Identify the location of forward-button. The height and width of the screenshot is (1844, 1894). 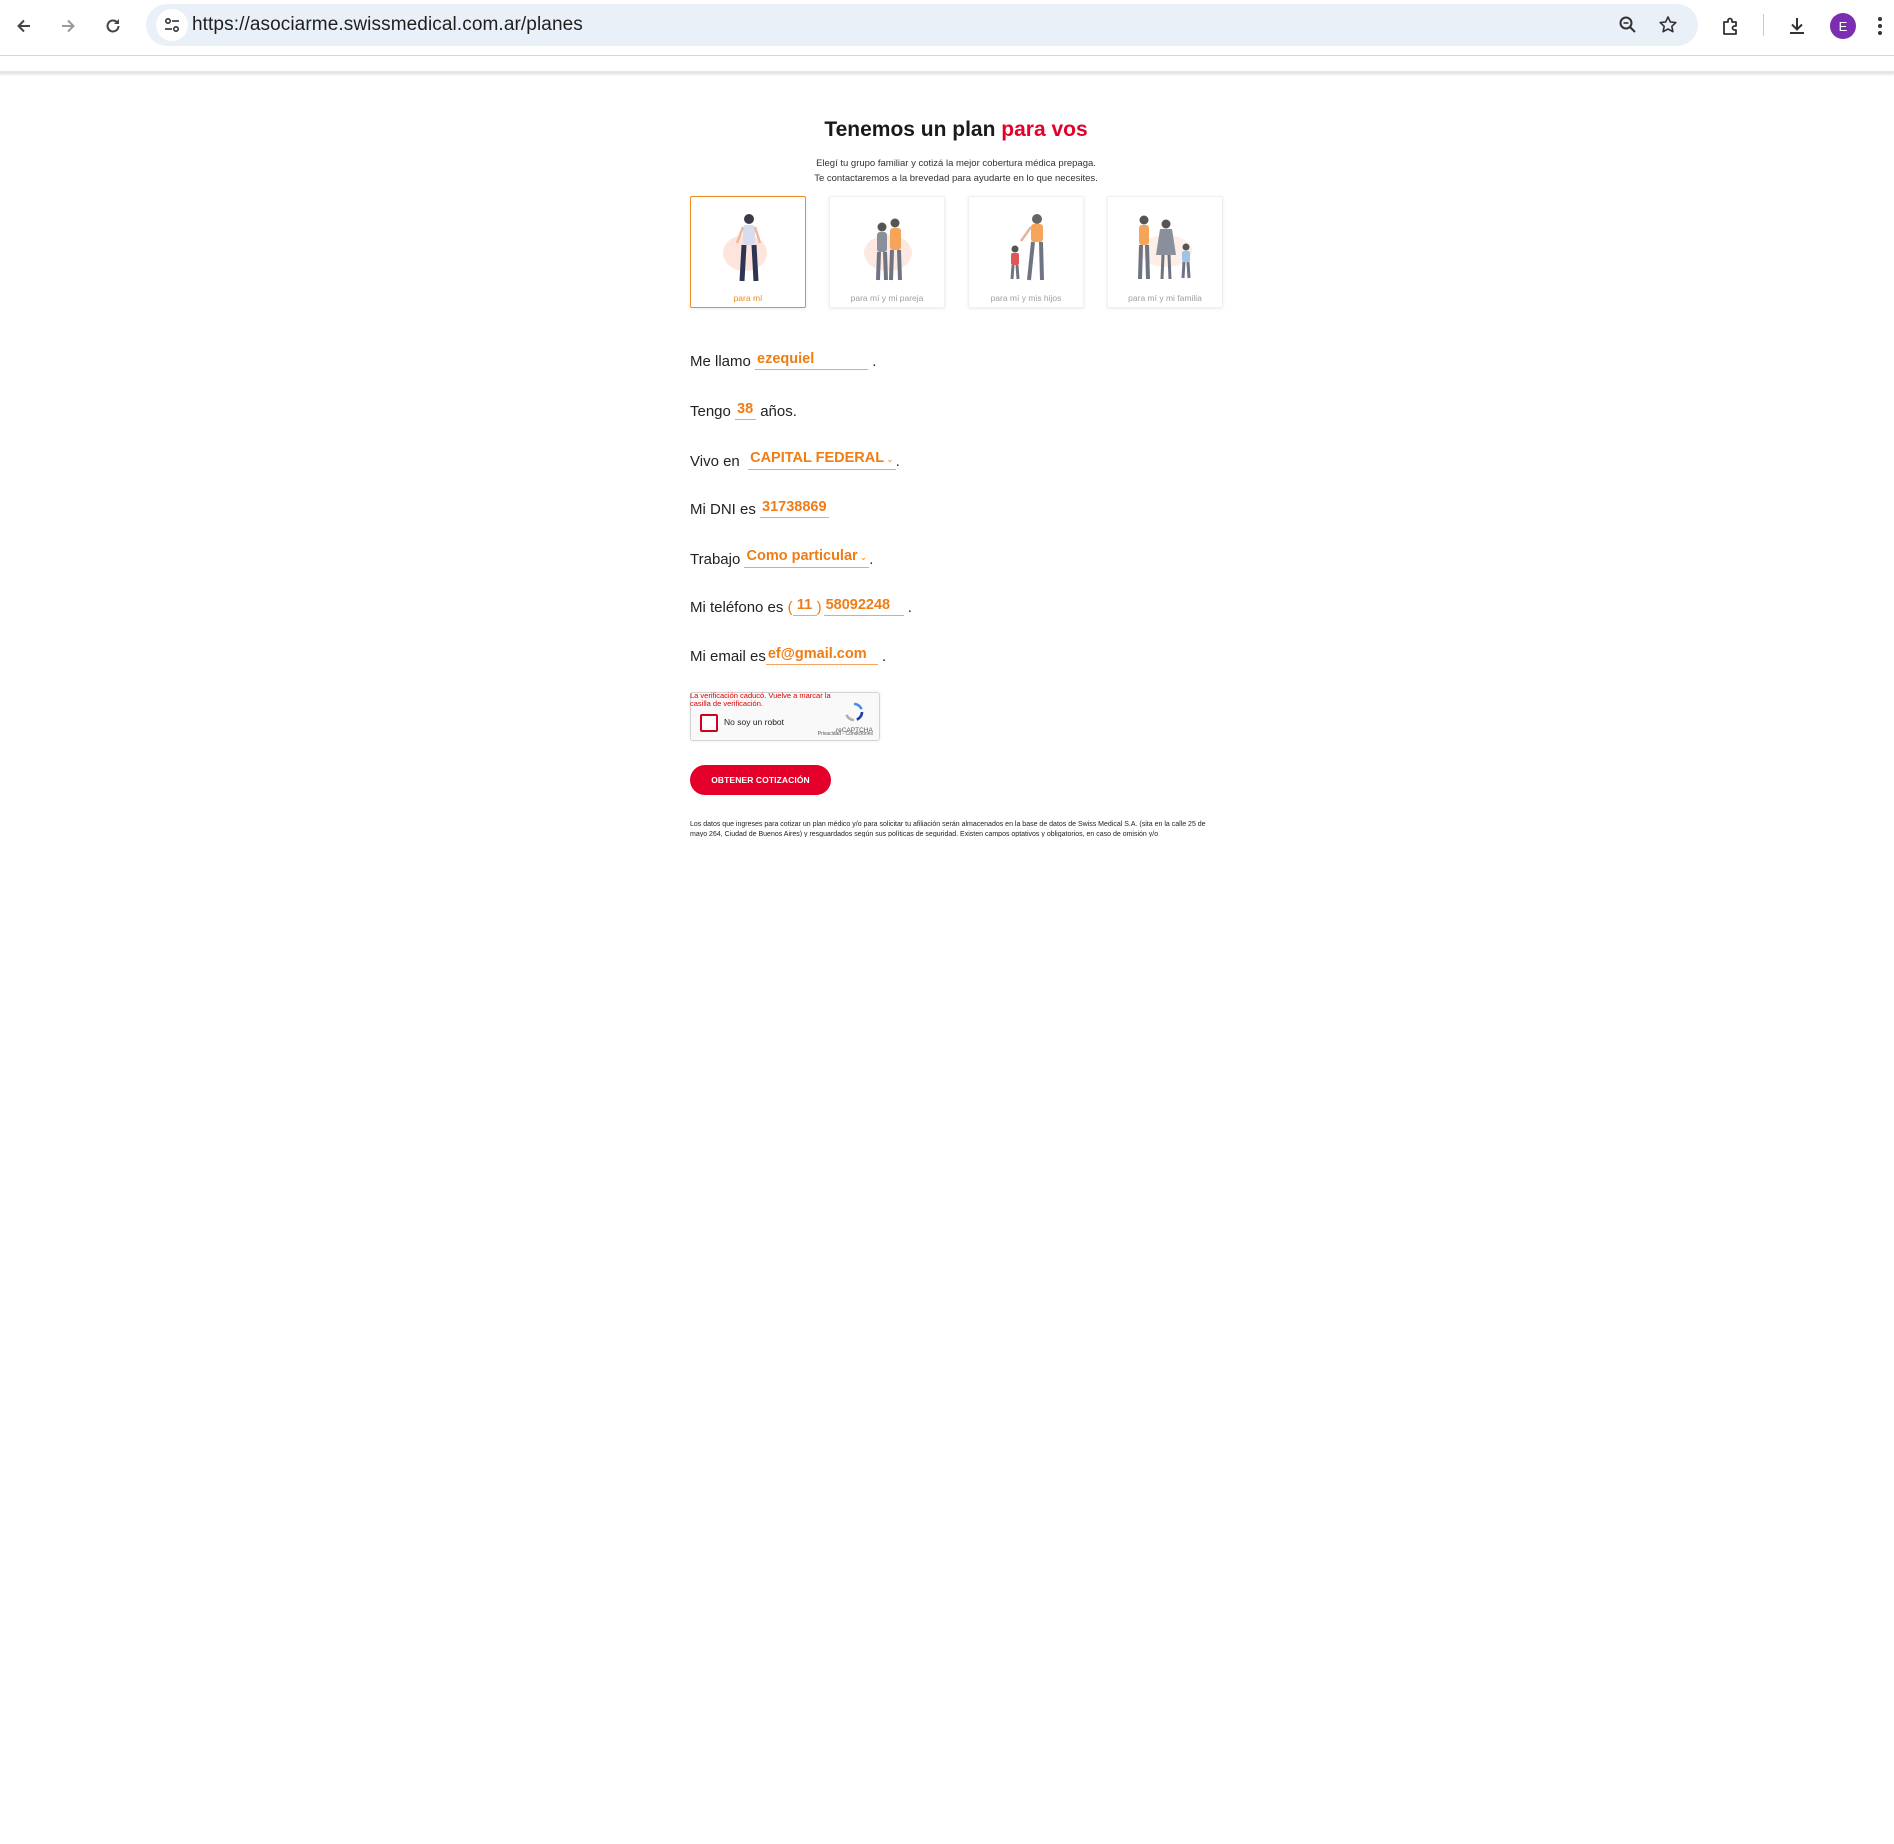
(68, 26).